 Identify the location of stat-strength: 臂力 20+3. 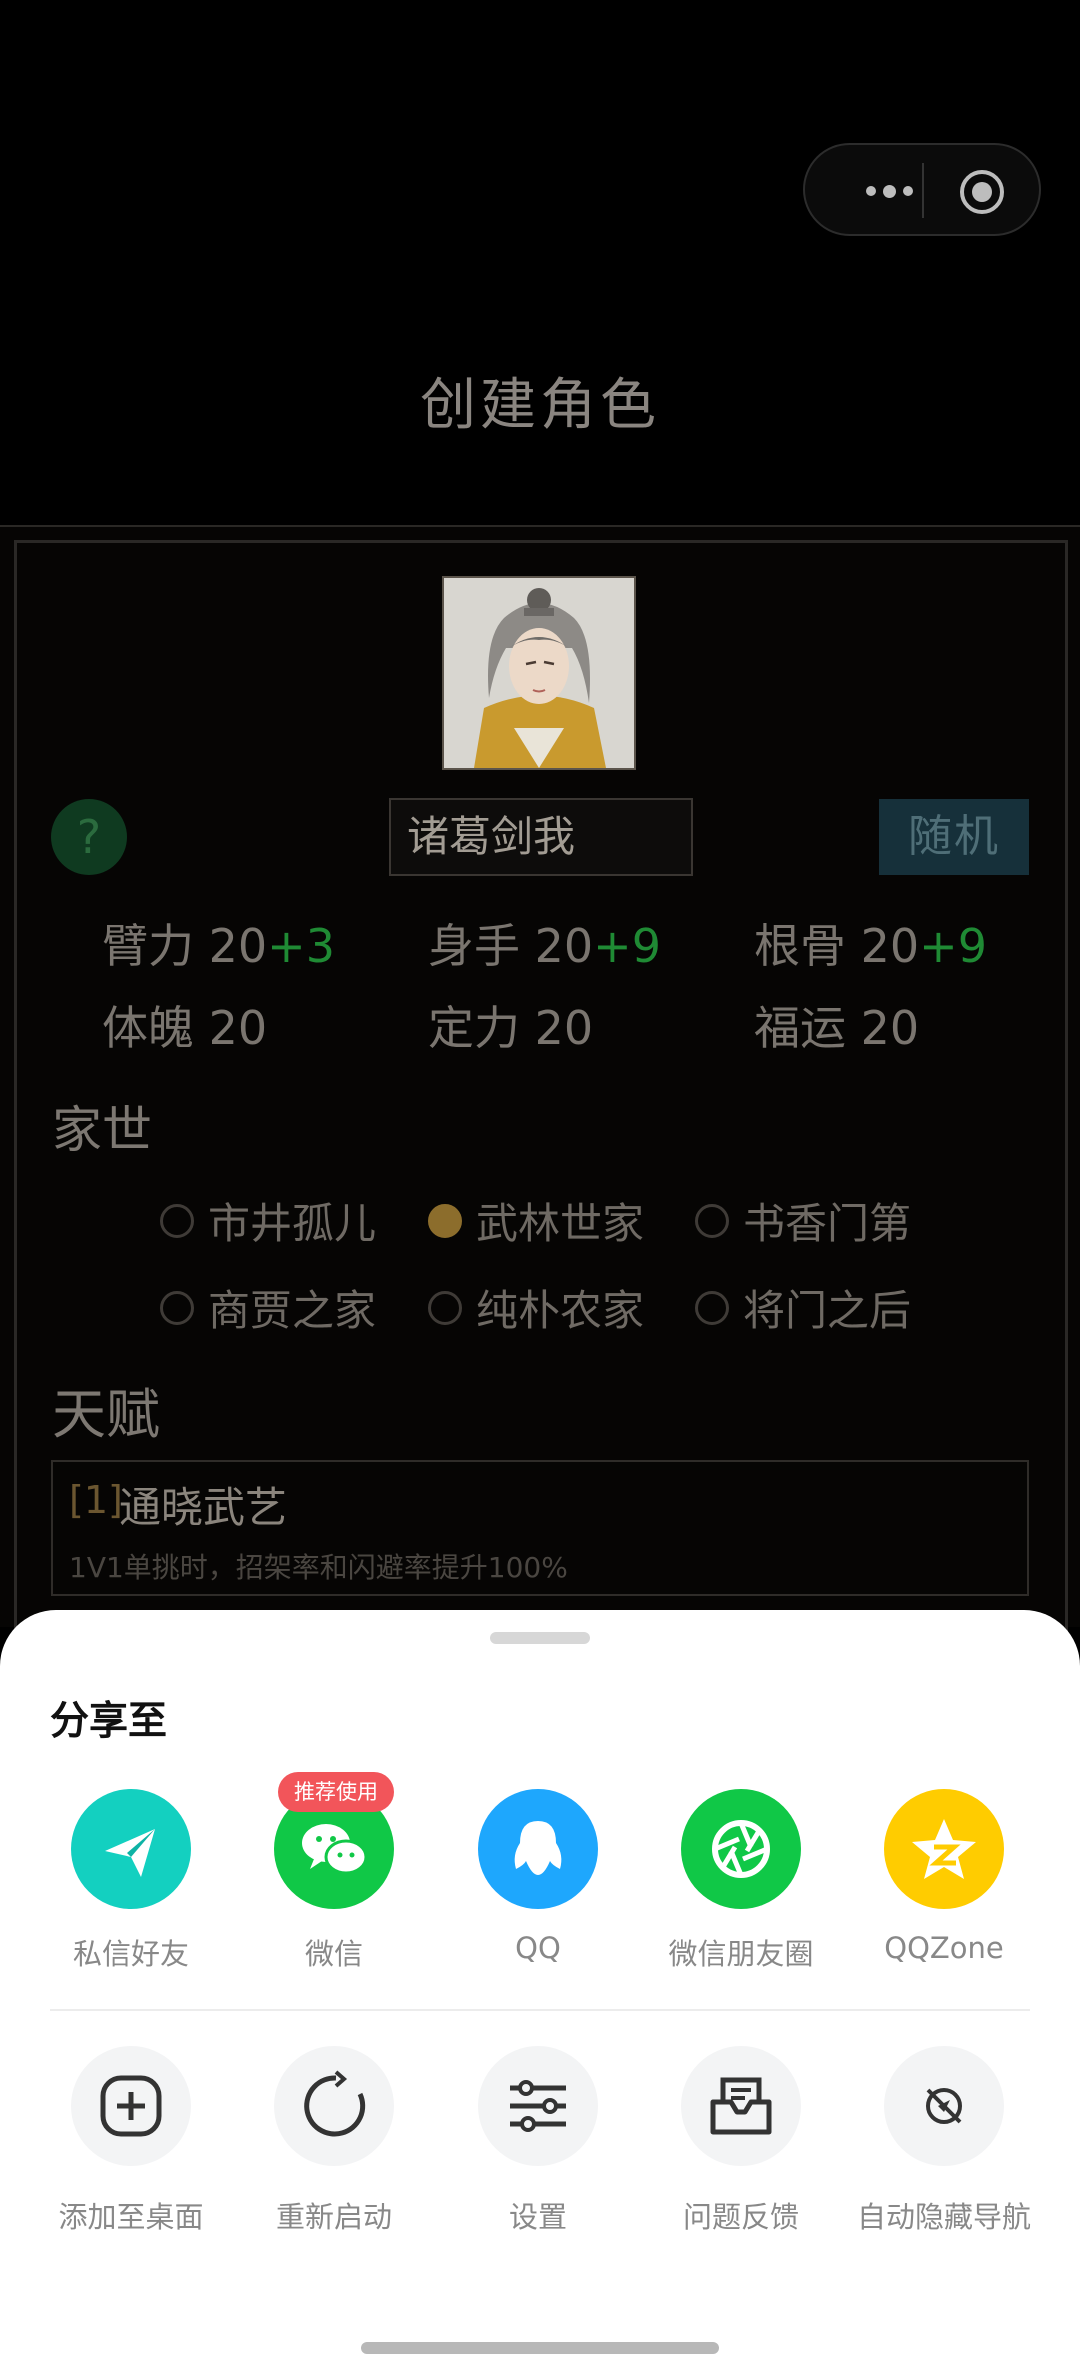
(218, 946).